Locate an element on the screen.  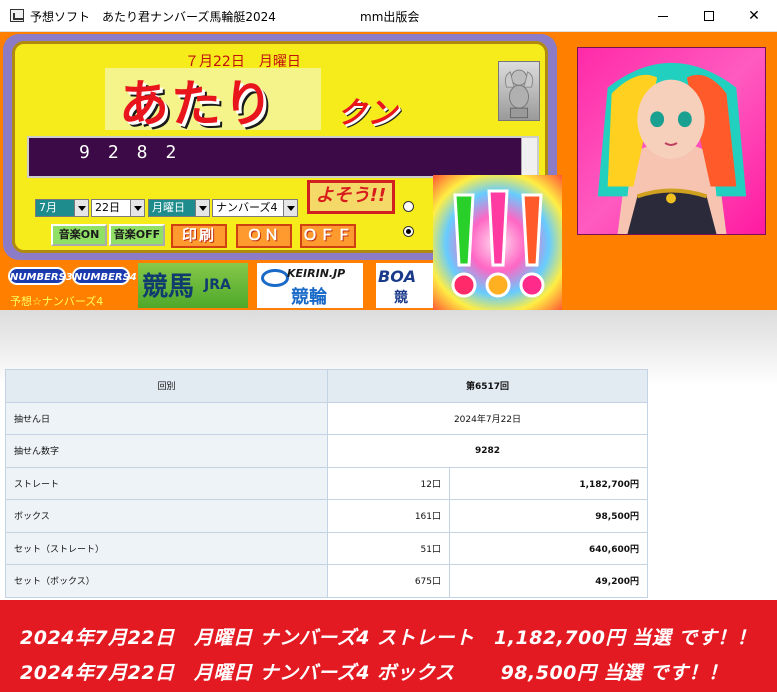
logo-box: あたり is located at coordinates (213, 100).